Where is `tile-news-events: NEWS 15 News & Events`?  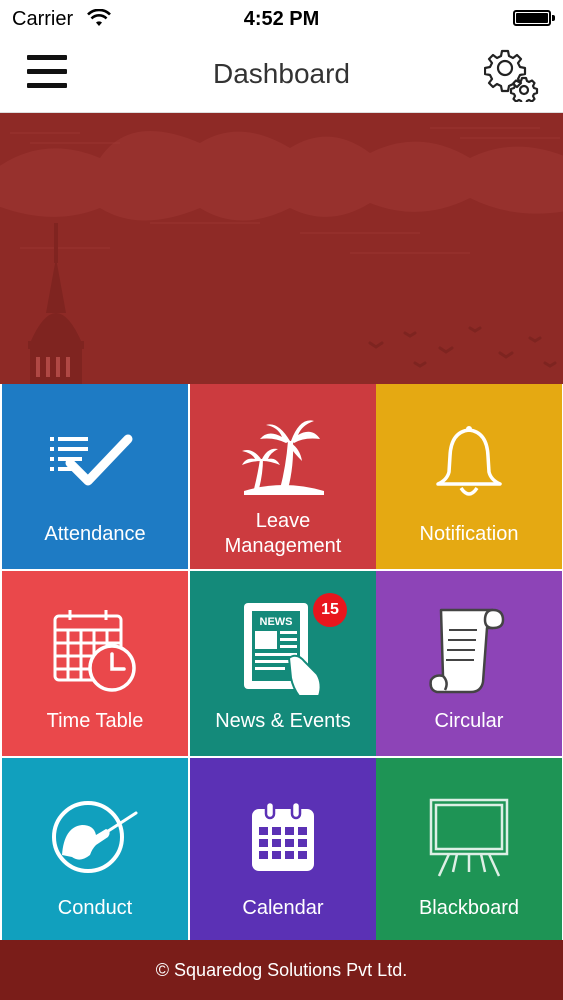 tile-news-events: NEWS 15 News & Events is located at coordinates (283, 663).